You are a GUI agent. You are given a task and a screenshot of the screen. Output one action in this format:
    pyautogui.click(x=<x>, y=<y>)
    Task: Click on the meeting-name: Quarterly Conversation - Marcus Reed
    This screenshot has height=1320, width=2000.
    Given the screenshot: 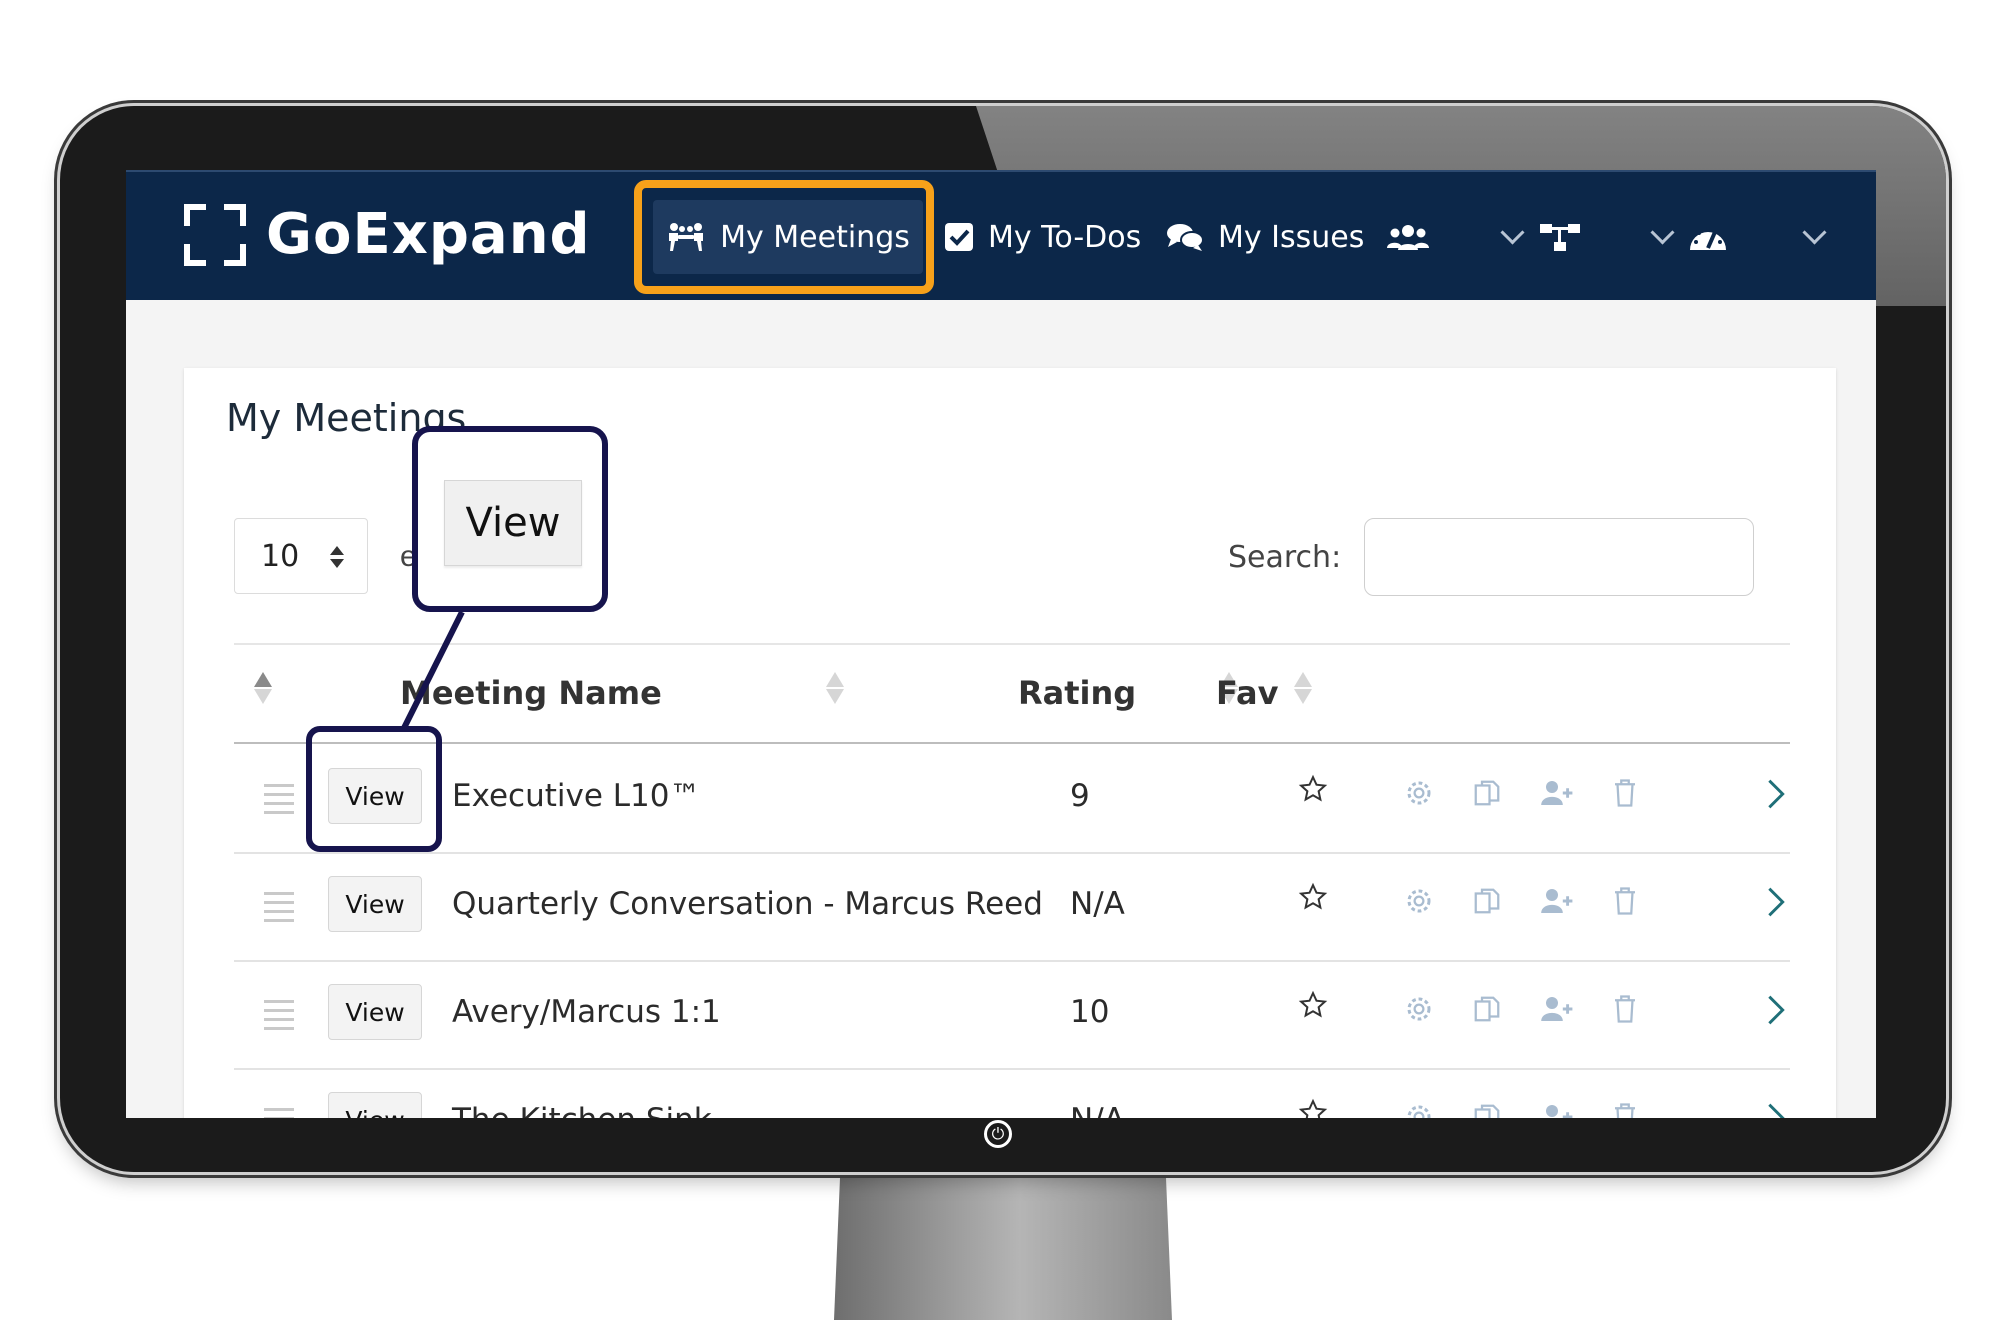 What is the action you would take?
    pyautogui.click(x=747, y=904)
    